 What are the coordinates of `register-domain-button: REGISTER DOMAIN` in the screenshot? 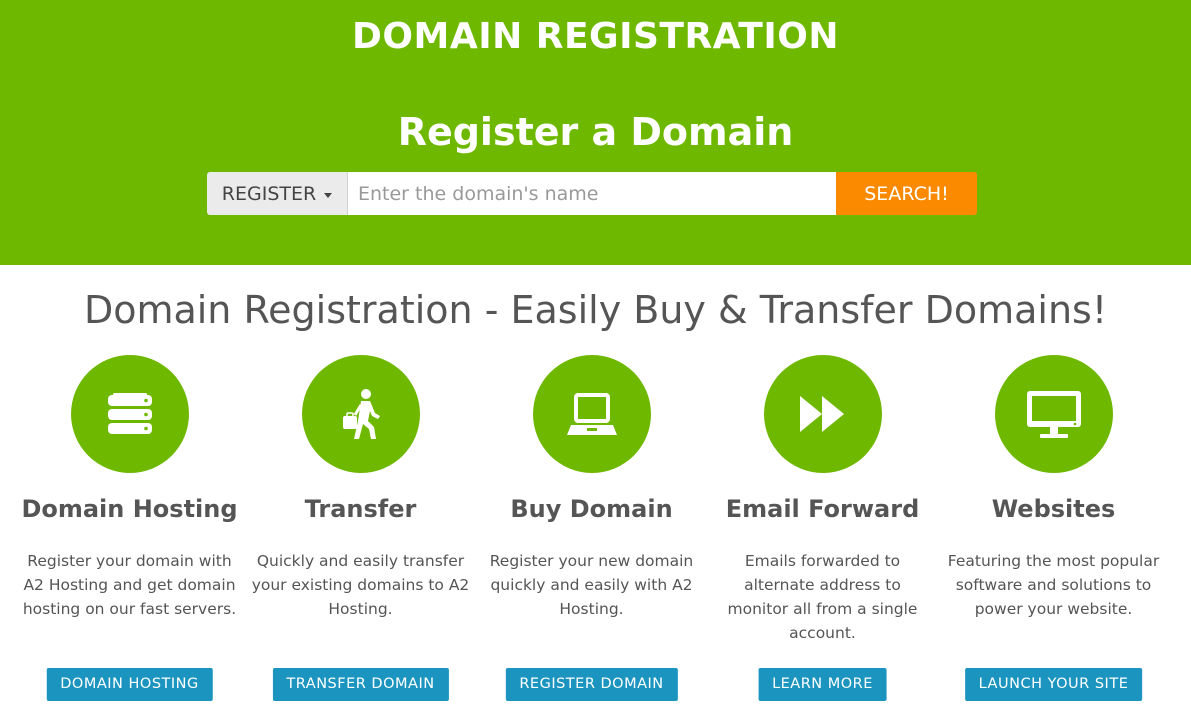 It's located at (591, 684).